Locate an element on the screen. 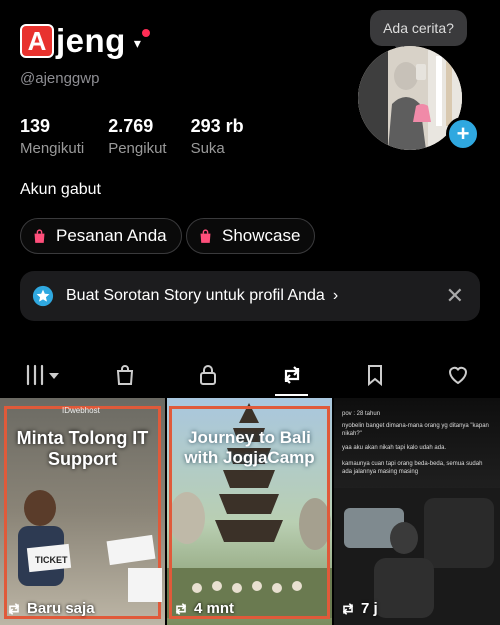 This screenshot has width=500, height=625. story-banner-text: Buat Sorotan Story untuk profil Anda is located at coordinates (195, 295).